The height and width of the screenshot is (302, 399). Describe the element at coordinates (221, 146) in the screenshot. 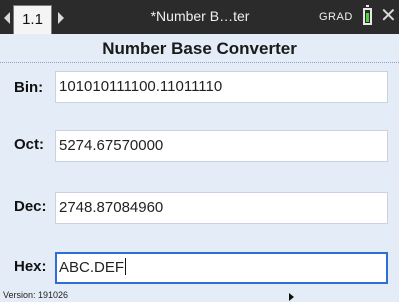

I see `oct-input: 5274.67570000` at that location.